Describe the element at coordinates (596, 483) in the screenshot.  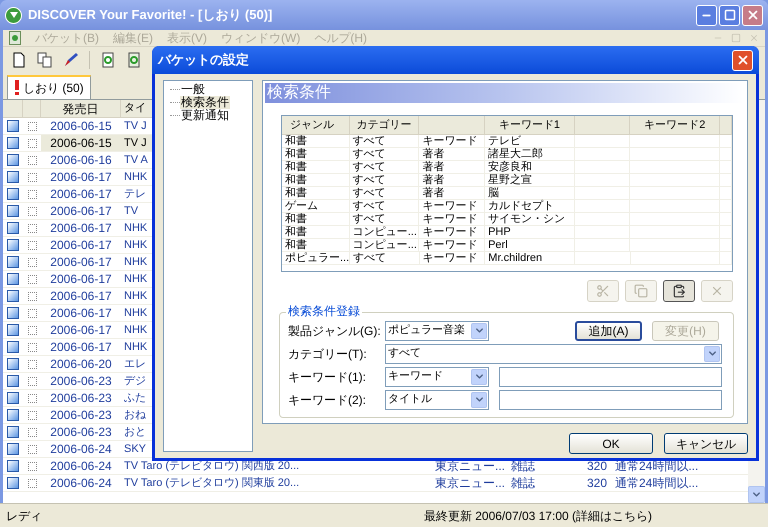
I see `table-cell: 320` at that location.